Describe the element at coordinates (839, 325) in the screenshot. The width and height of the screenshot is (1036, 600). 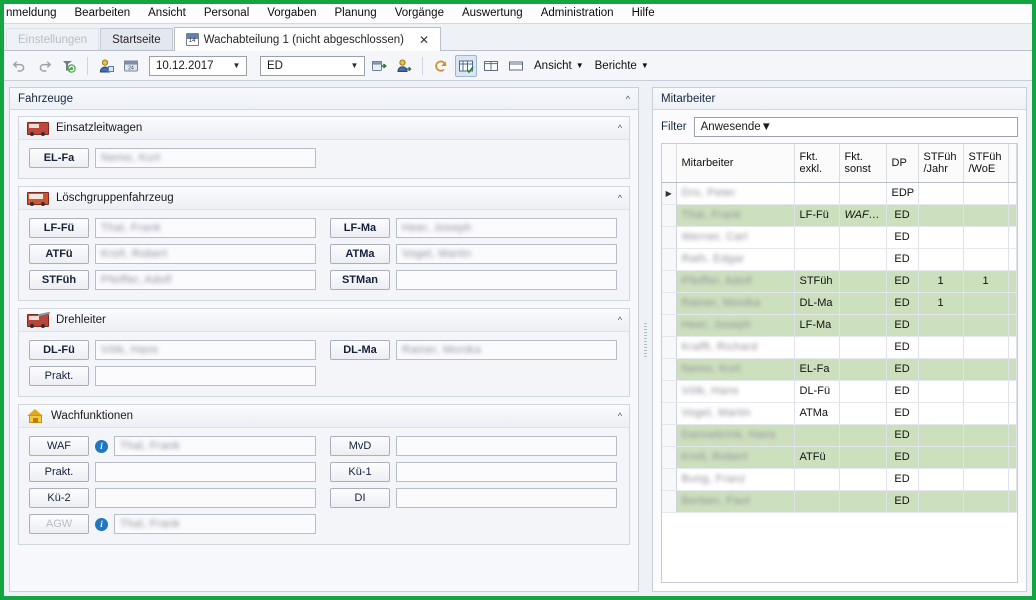
I see `table-row: Heer, Joseph LF-Ma ED` at that location.